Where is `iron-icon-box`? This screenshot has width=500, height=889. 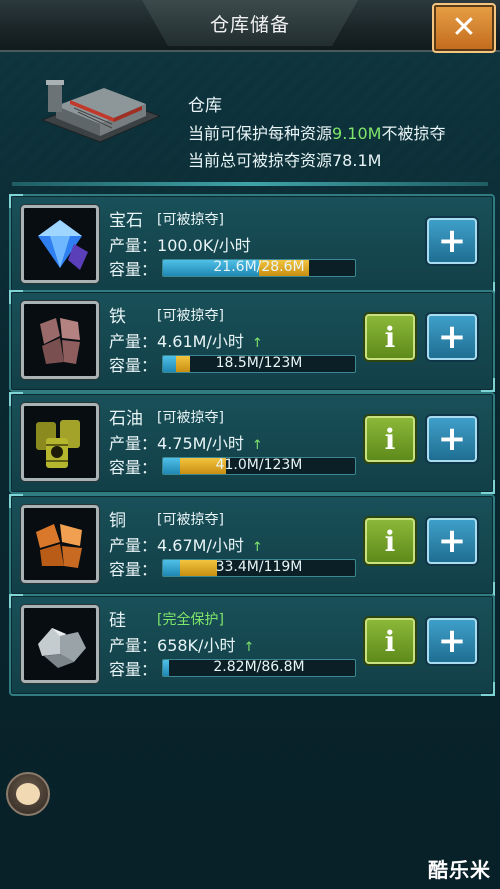 iron-icon-box is located at coordinates (60, 340).